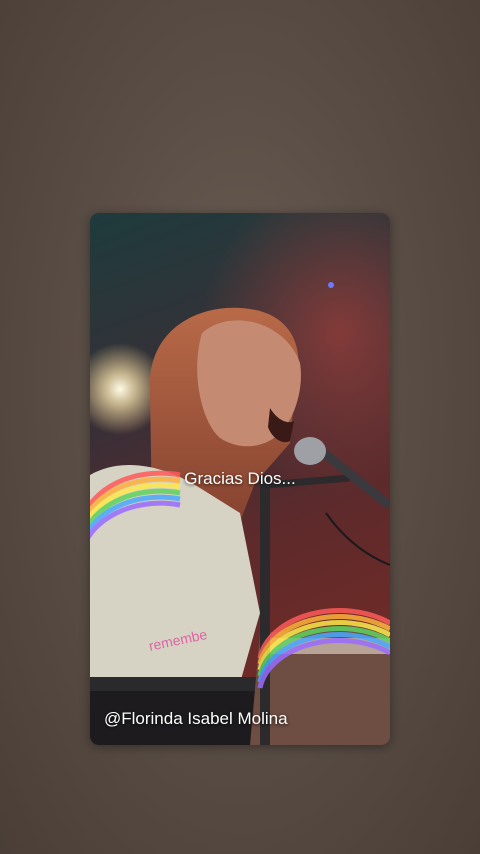 The width and height of the screenshot is (480, 854). What do you see at coordinates (331, 285) in the screenshot?
I see `blue-light-dot` at bounding box center [331, 285].